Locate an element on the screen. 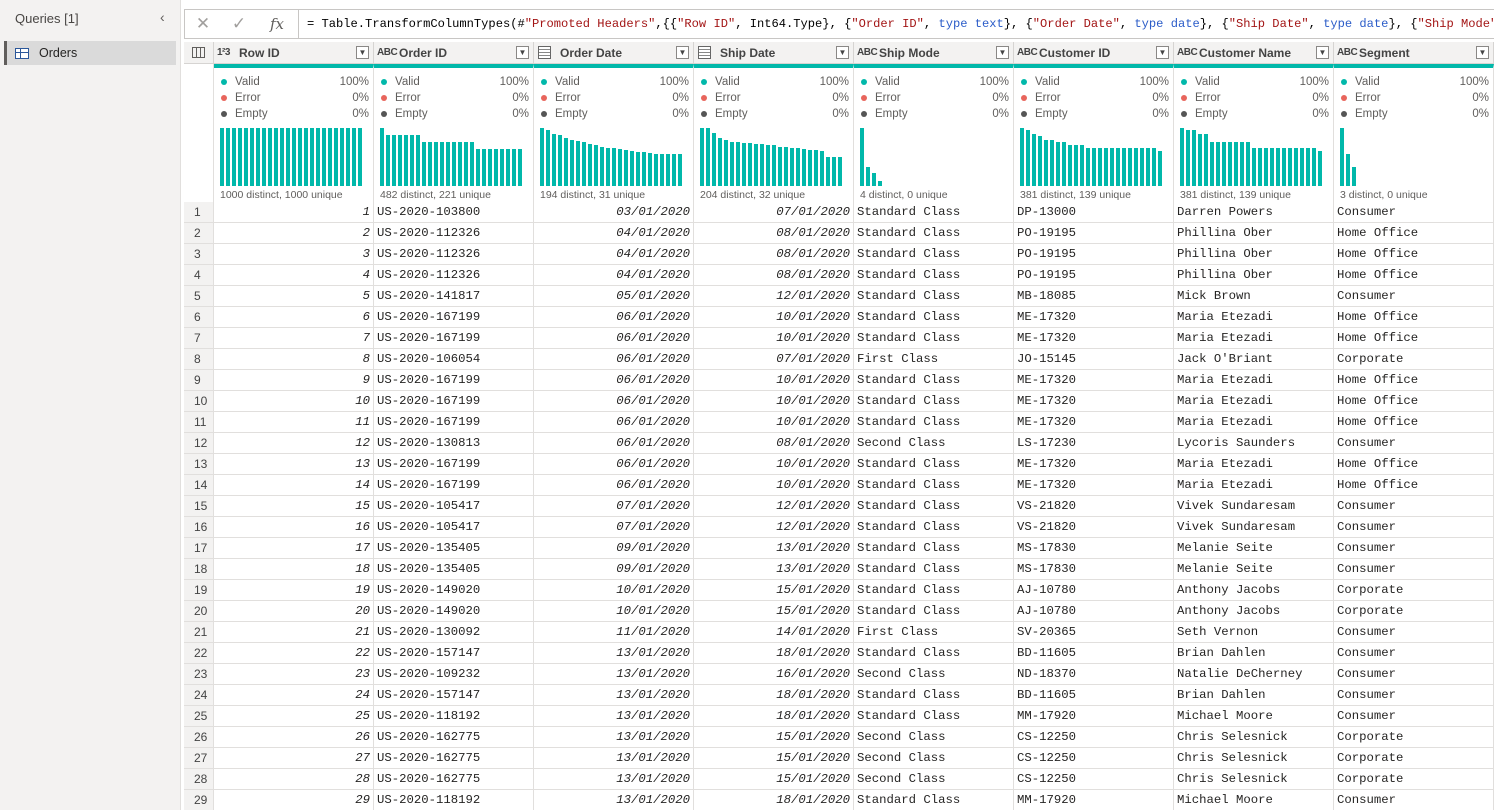 The width and height of the screenshot is (1494, 810). row-number: 9 is located at coordinates (199, 380).